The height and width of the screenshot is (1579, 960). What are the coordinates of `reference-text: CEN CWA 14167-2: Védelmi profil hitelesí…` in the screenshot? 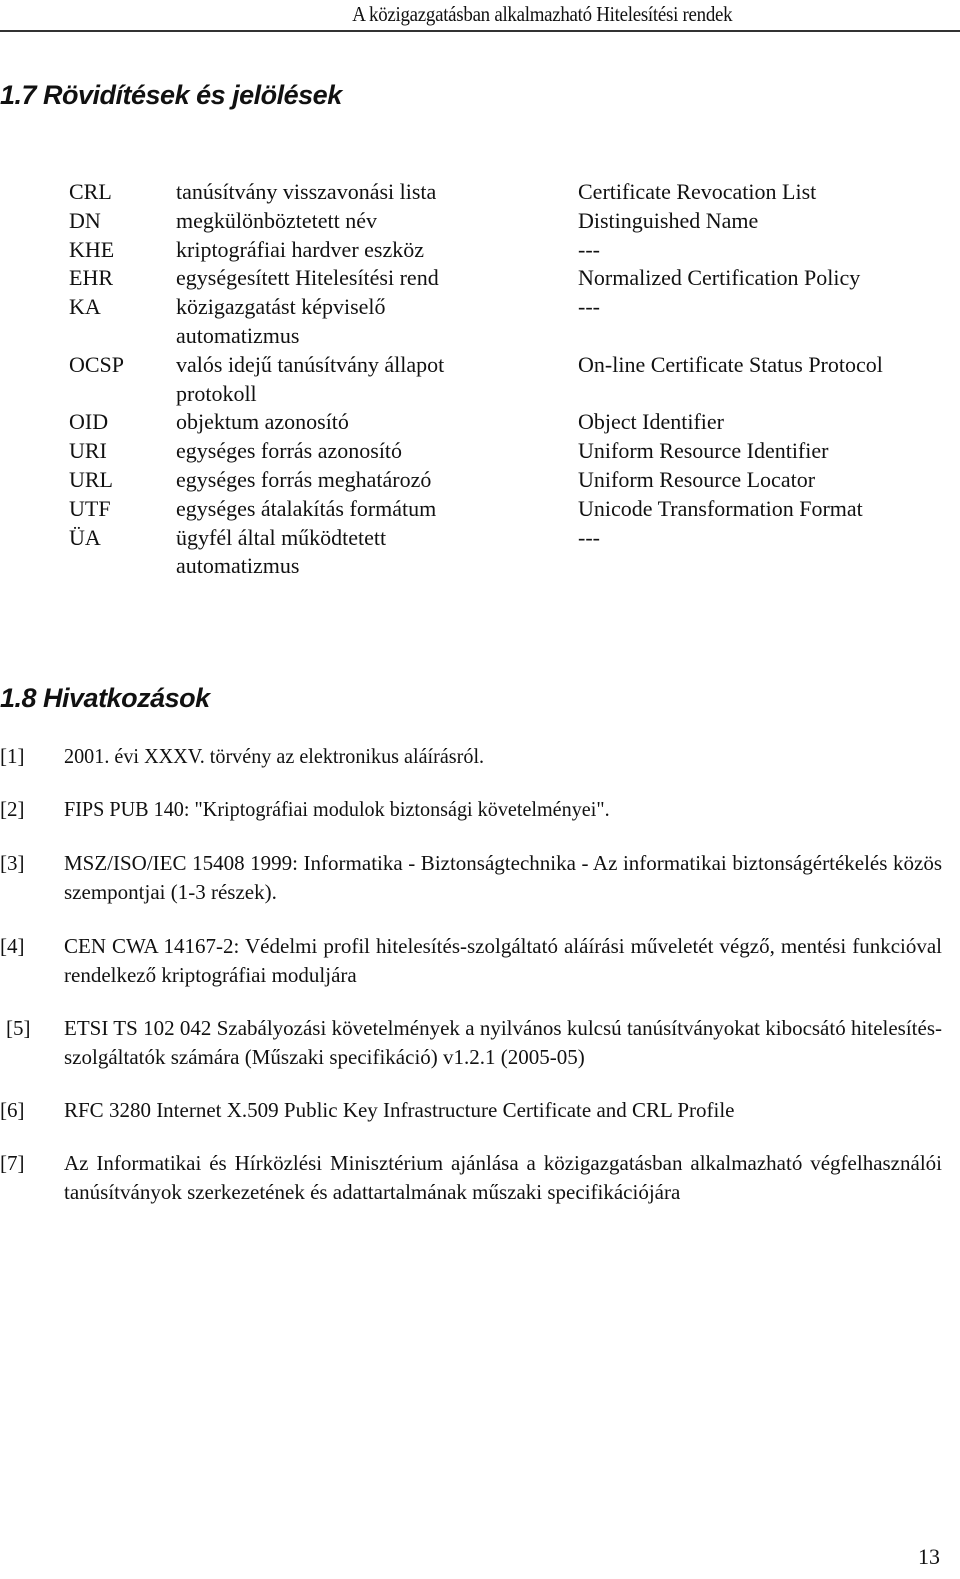 It's located at (503, 960).